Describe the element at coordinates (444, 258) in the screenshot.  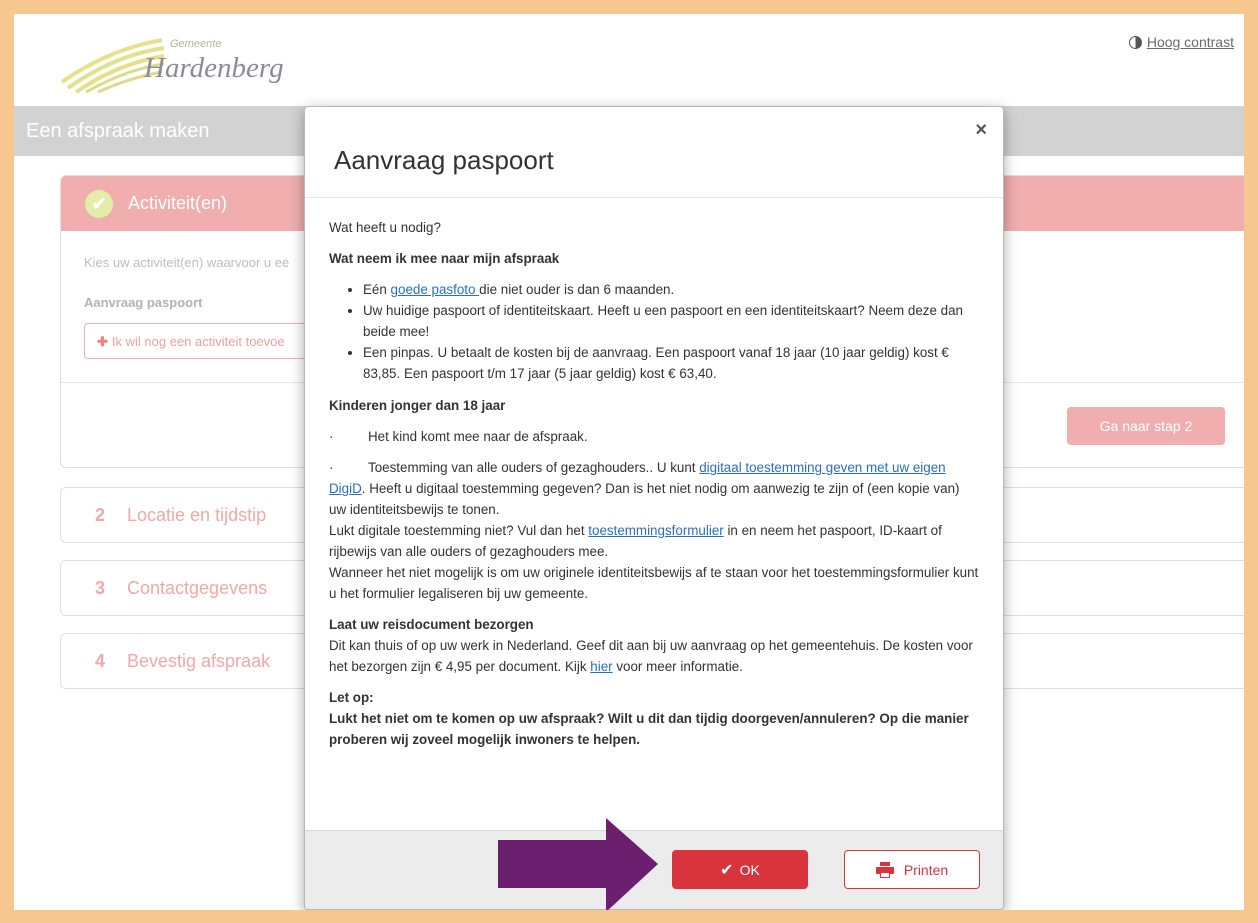
I see `section-heading: Wat neem ik mee naar mijn afspraak` at that location.